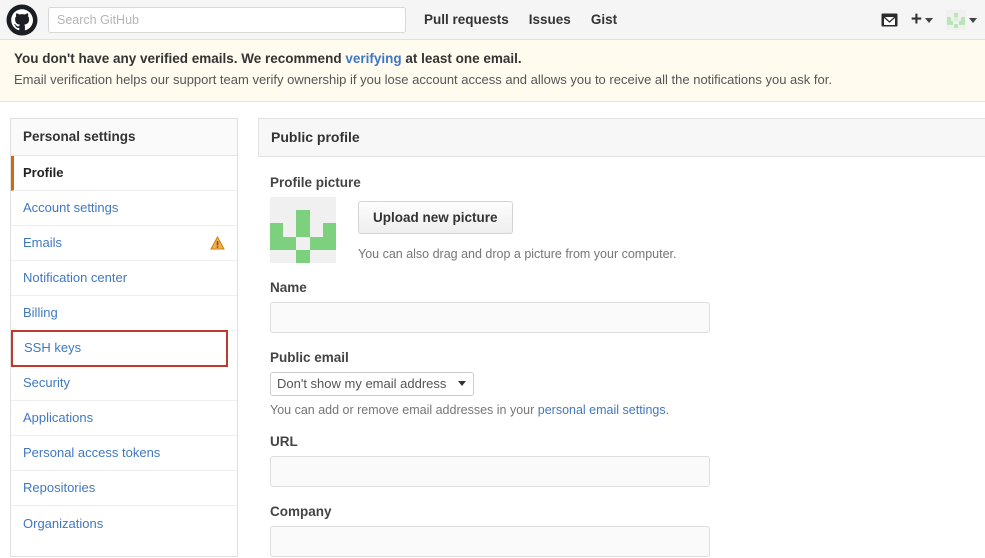 The width and height of the screenshot is (985, 558). What do you see at coordinates (621, 137) in the screenshot?
I see `page-title: Public profile` at bounding box center [621, 137].